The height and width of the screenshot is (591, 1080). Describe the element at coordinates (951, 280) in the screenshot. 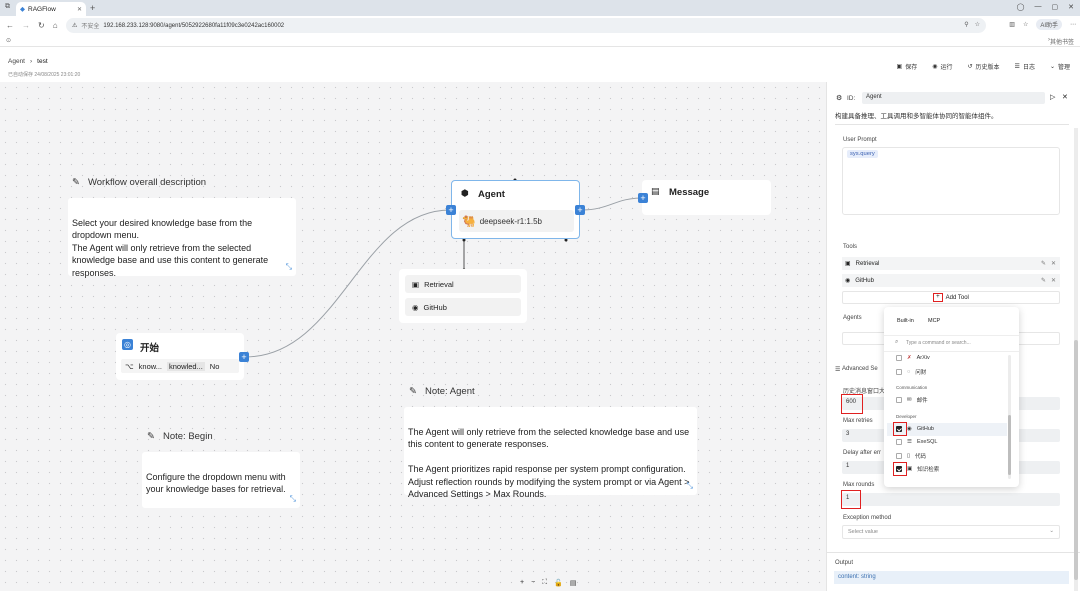

I see `tool-row-github: ◉ GitHub ✎ ✕` at that location.